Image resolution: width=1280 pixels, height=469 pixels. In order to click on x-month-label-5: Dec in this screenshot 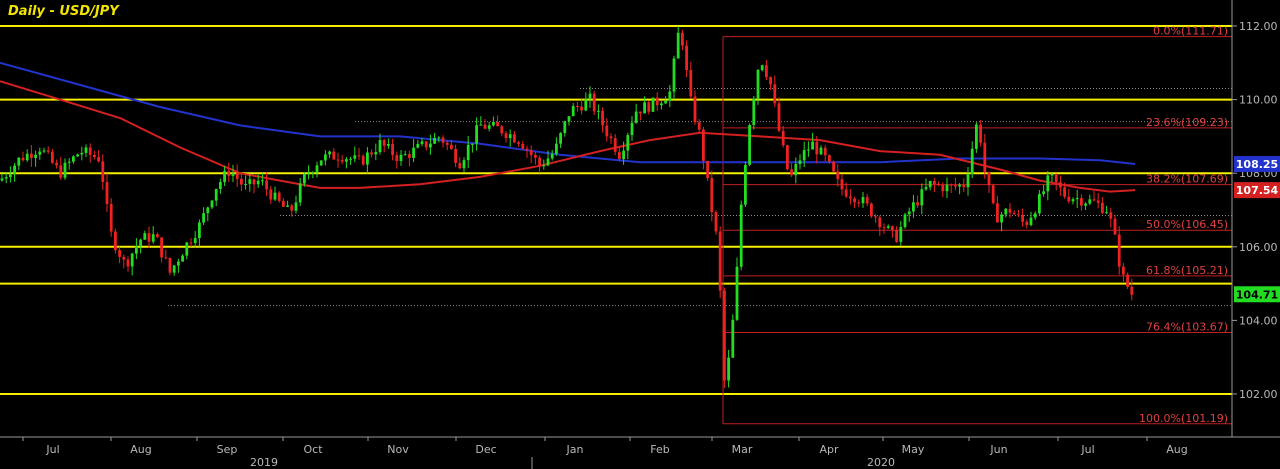, I will do `click(485, 449)`.